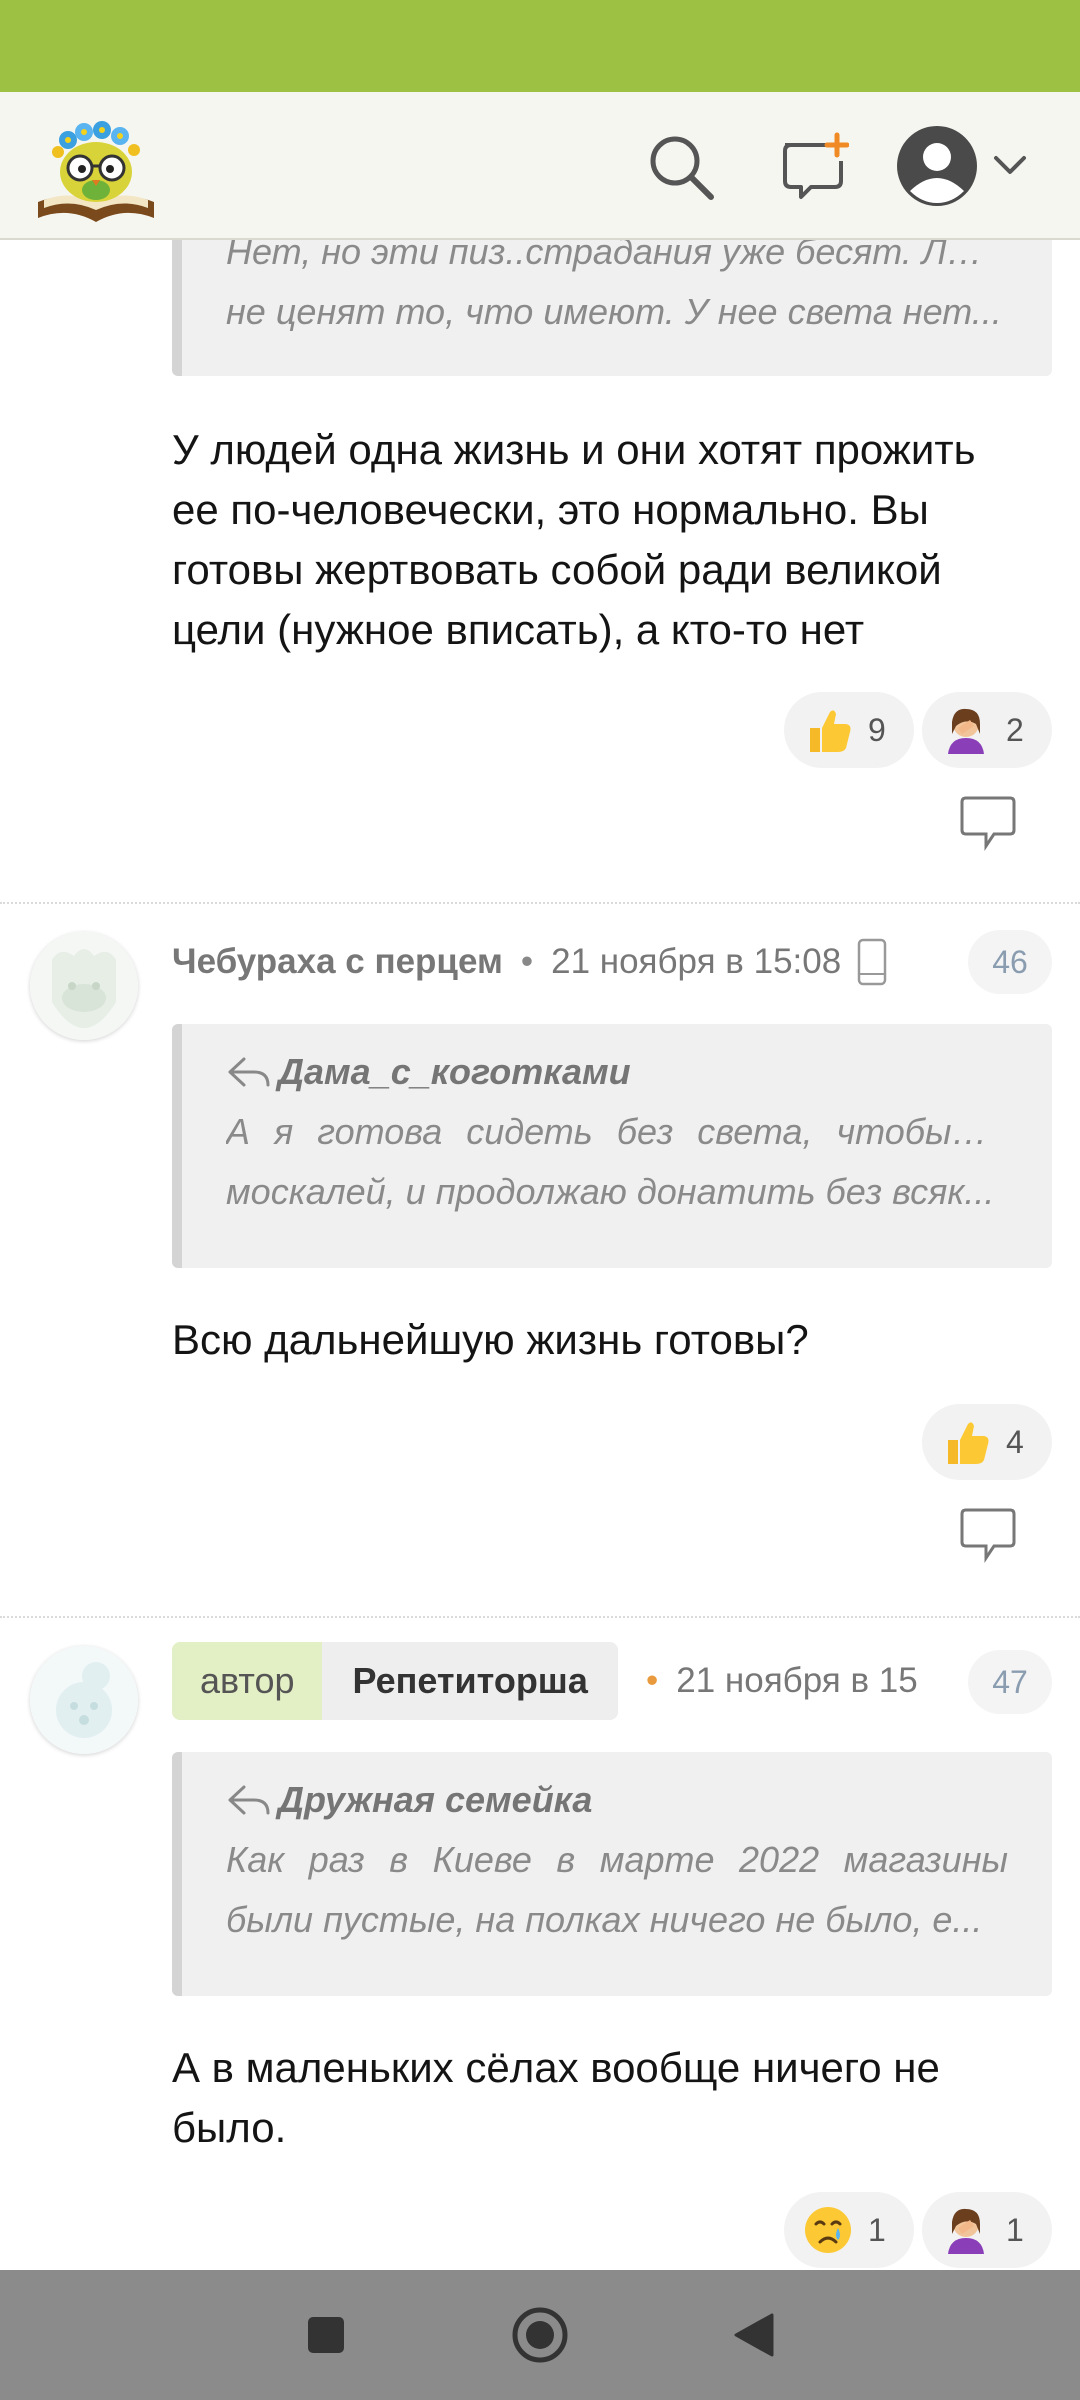  I want to click on author-role-label: автор, so click(247, 1681).